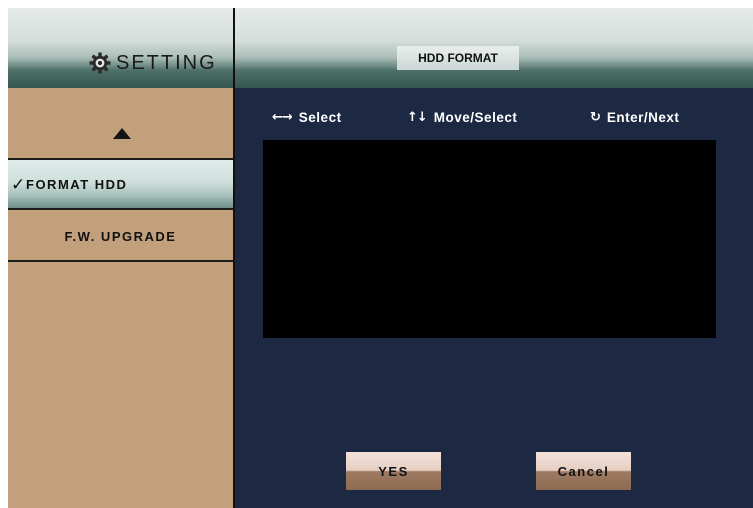 The width and height of the screenshot is (753, 508). I want to click on key-hints-bar: ←→ Select ↑↓ Move/Select ↻ Enter/Next, so click(494, 119).